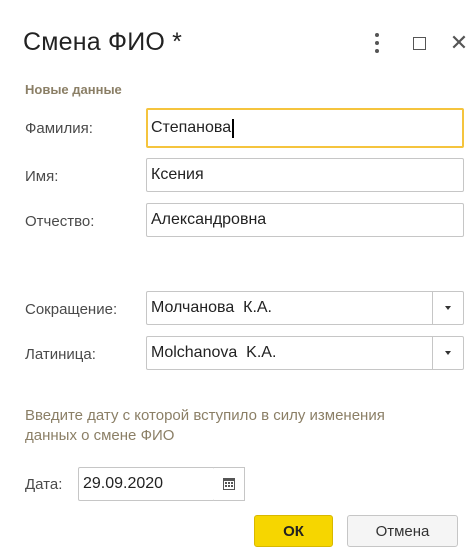 The width and height of the screenshot is (476, 554). I want to click on kebab-menu-icon, so click(377, 43).